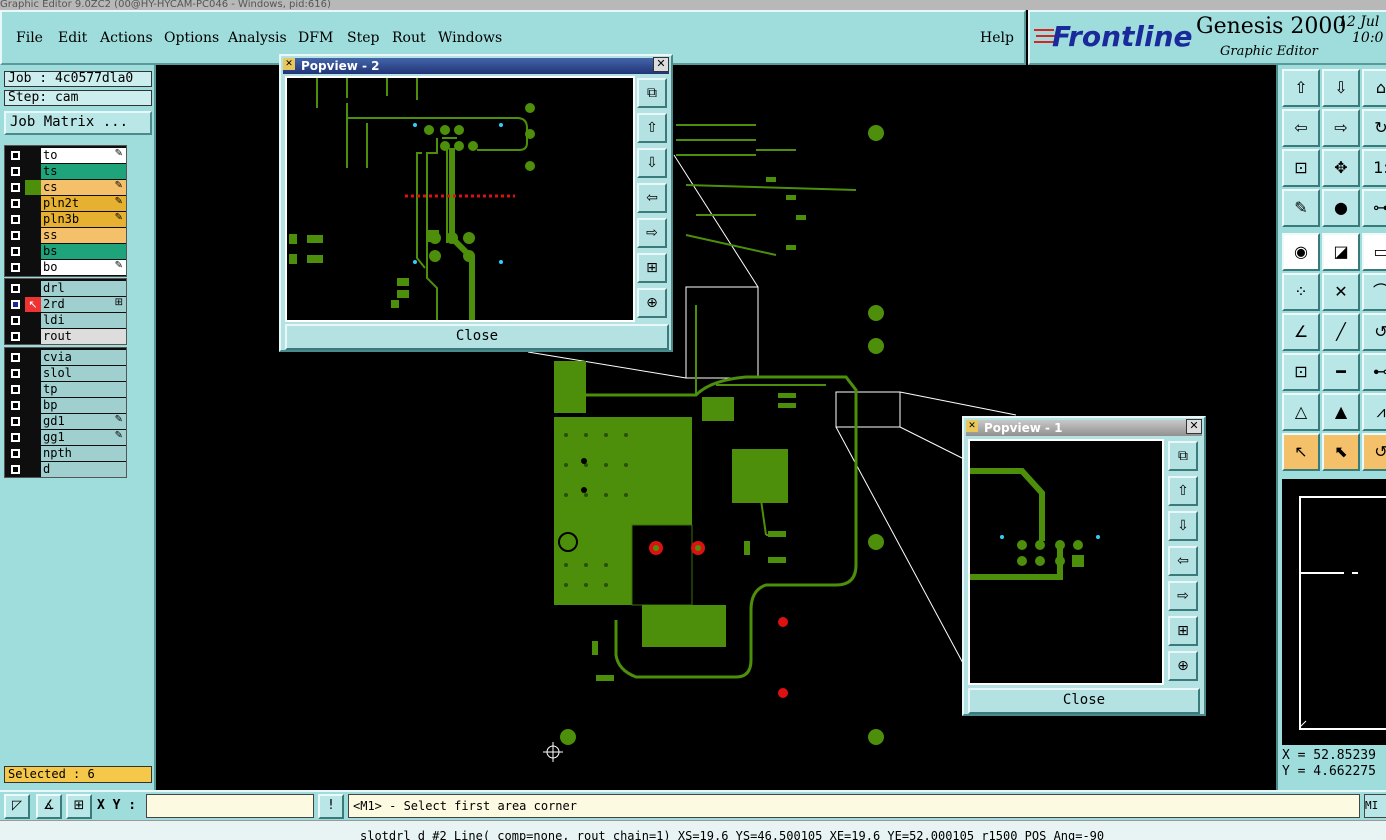 This screenshot has height=840, width=1386. What do you see at coordinates (83, 389) in the screenshot?
I see `layer-name: tp` at bounding box center [83, 389].